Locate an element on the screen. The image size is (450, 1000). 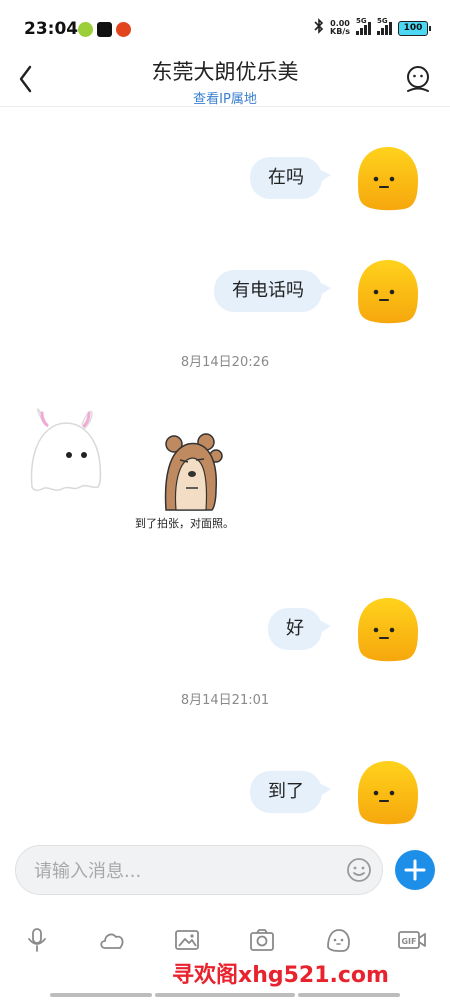
sticker-caption: 到了拍张，对面照。 is located at coordinates (184, 523).